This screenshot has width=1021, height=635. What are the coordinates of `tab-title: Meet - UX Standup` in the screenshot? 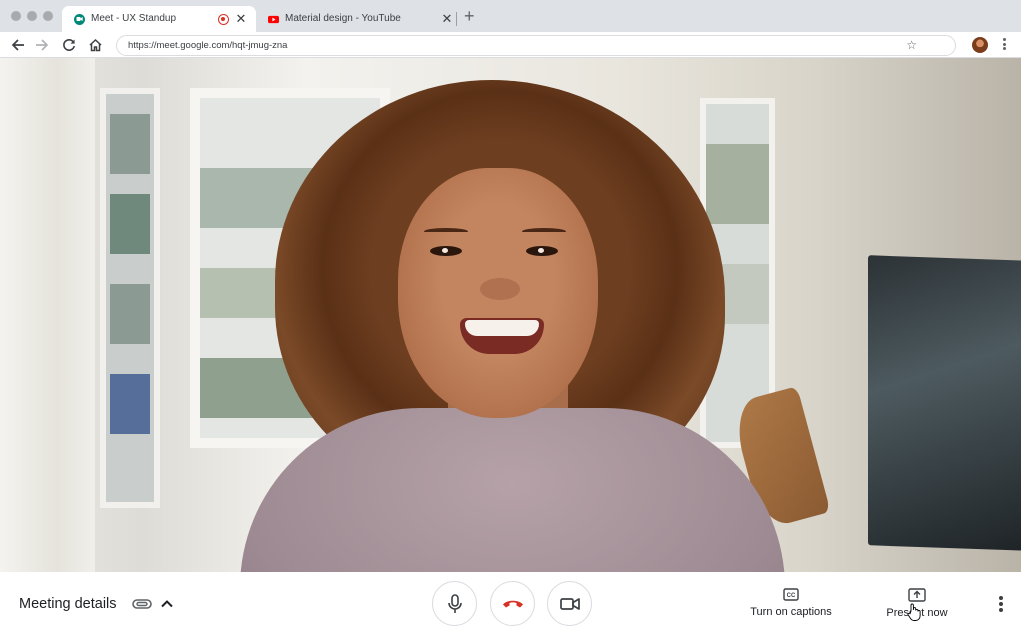 It's located at (134, 18).